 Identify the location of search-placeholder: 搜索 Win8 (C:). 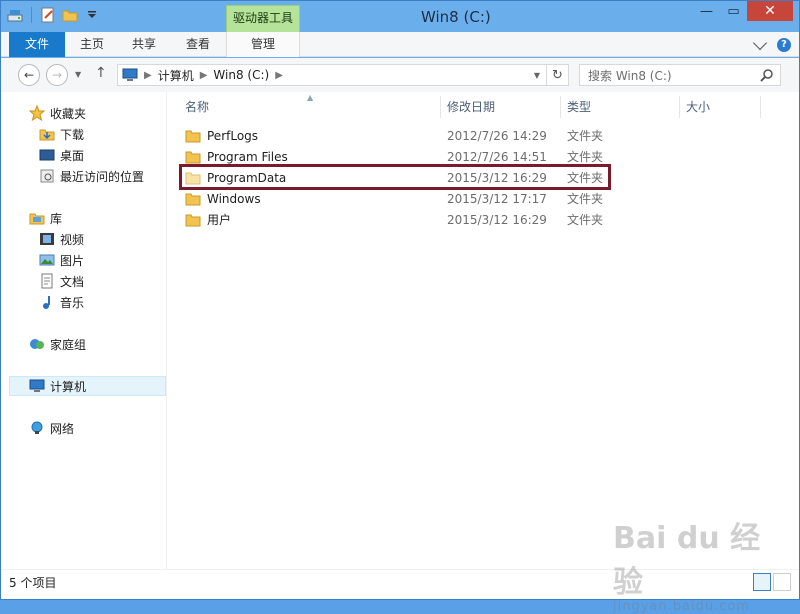
(630, 75).